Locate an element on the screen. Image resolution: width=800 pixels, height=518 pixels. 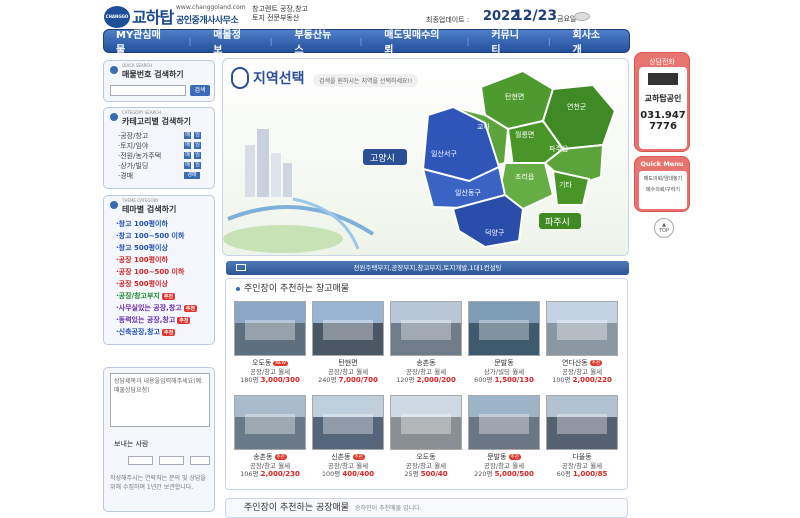
listing-area: 120평 is located at coordinates (405, 380).